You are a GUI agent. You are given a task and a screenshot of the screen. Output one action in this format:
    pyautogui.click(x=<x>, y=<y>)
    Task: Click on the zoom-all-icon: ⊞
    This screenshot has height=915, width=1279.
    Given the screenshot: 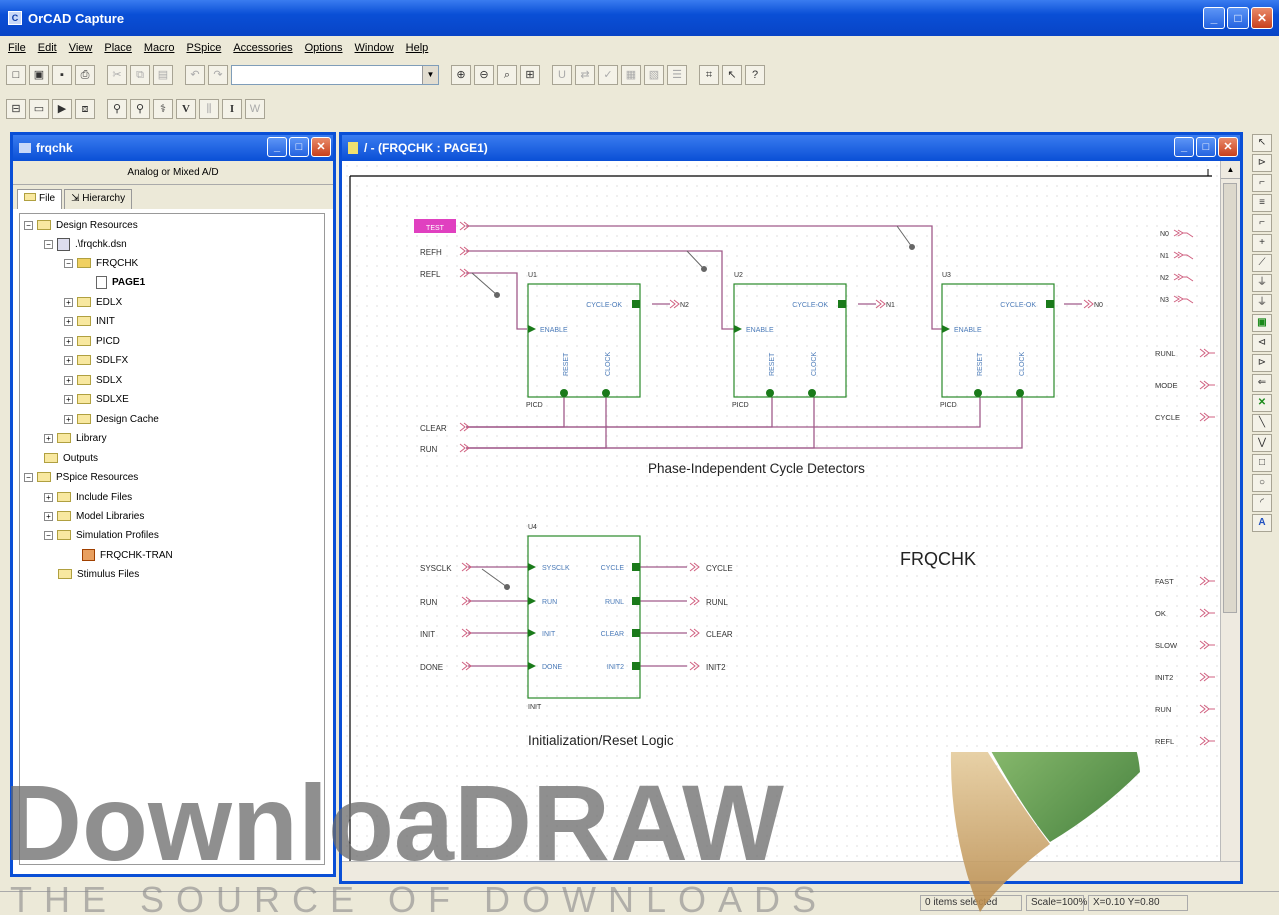 What is the action you would take?
    pyautogui.click(x=530, y=75)
    